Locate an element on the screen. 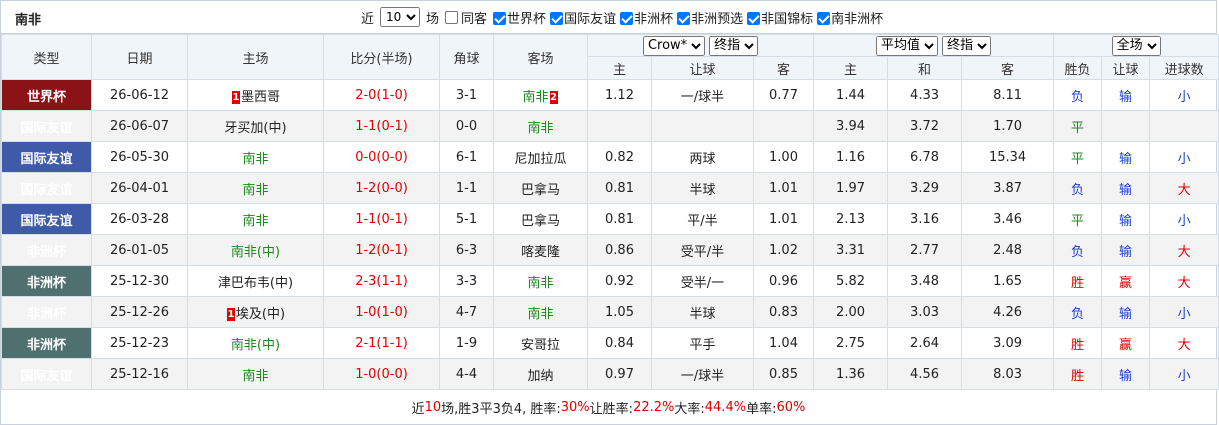 This screenshot has width=1219, height=425. result-goals: 大 is located at coordinates (1184, 250).